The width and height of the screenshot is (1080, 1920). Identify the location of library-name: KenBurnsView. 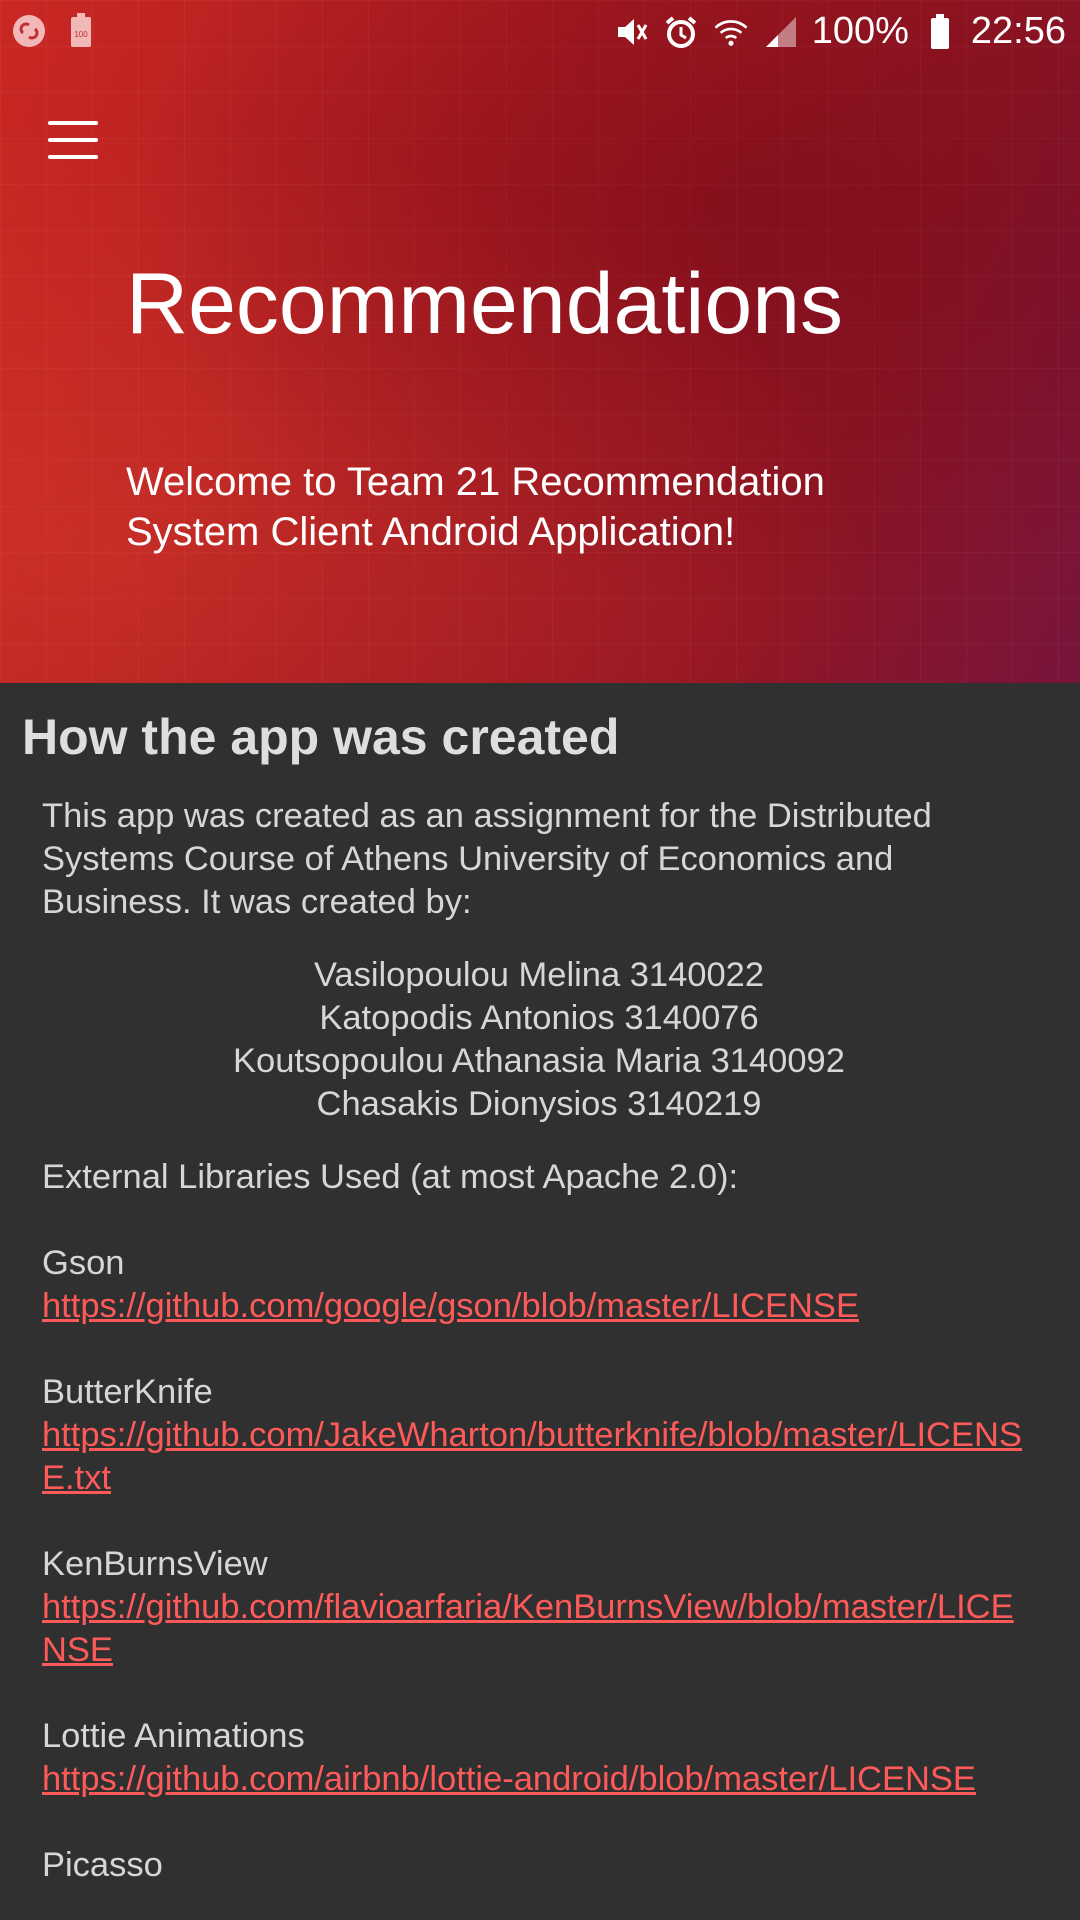
(155, 1564).